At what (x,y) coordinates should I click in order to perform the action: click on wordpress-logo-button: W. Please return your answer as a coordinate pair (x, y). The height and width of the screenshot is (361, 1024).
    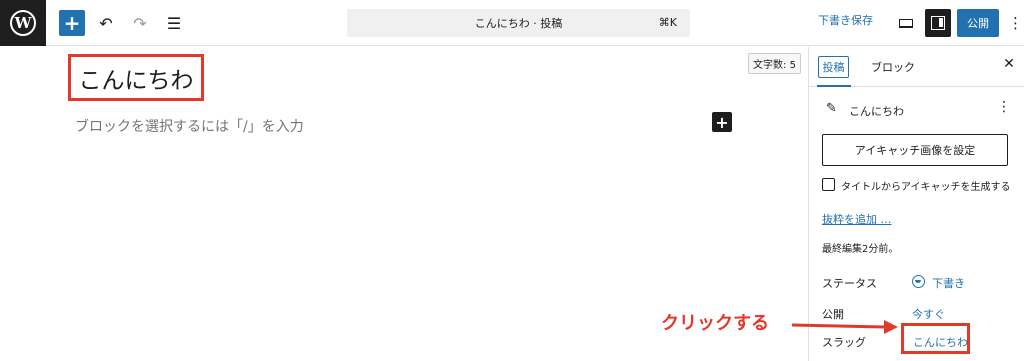
    Looking at the image, I should click on (23, 23).